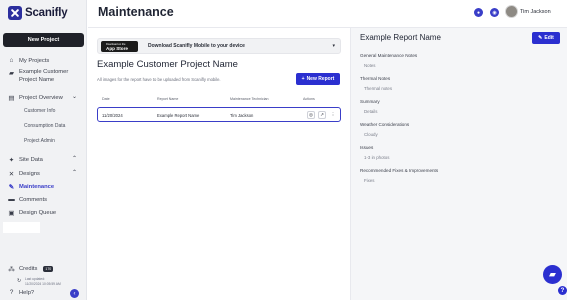  I want to click on home-icon: ⌂, so click(11, 60).